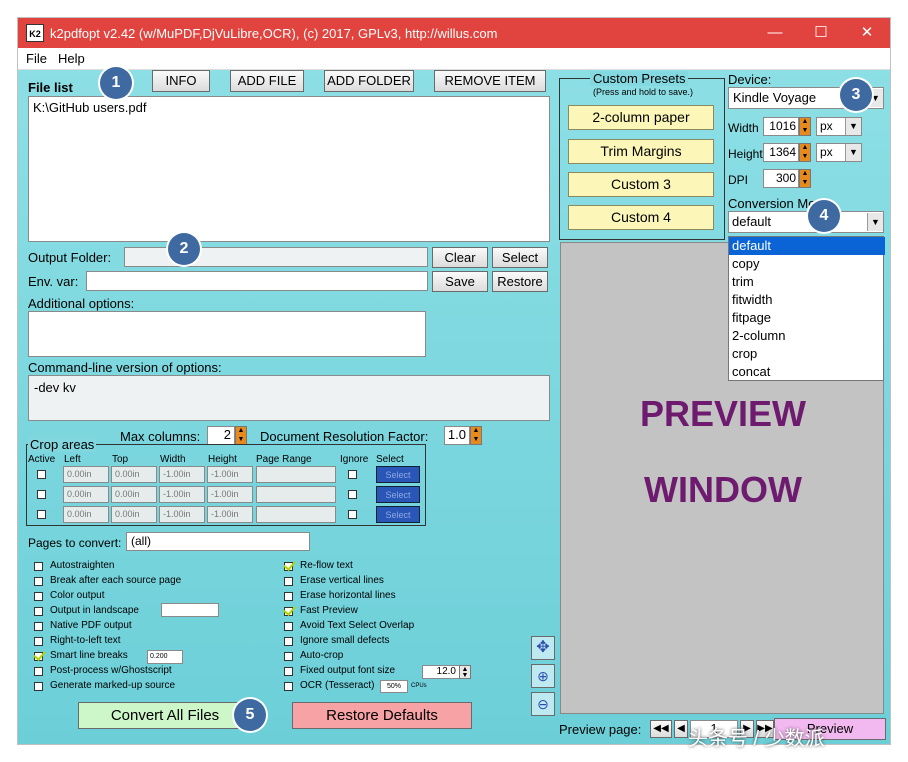 Image resolution: width=908 pixels, height=762 pixels. What do you see at coordinates (165, 657) in the screenshot?
I see `smart-breaks-field: 0.200` at bounding box center [165, 657].